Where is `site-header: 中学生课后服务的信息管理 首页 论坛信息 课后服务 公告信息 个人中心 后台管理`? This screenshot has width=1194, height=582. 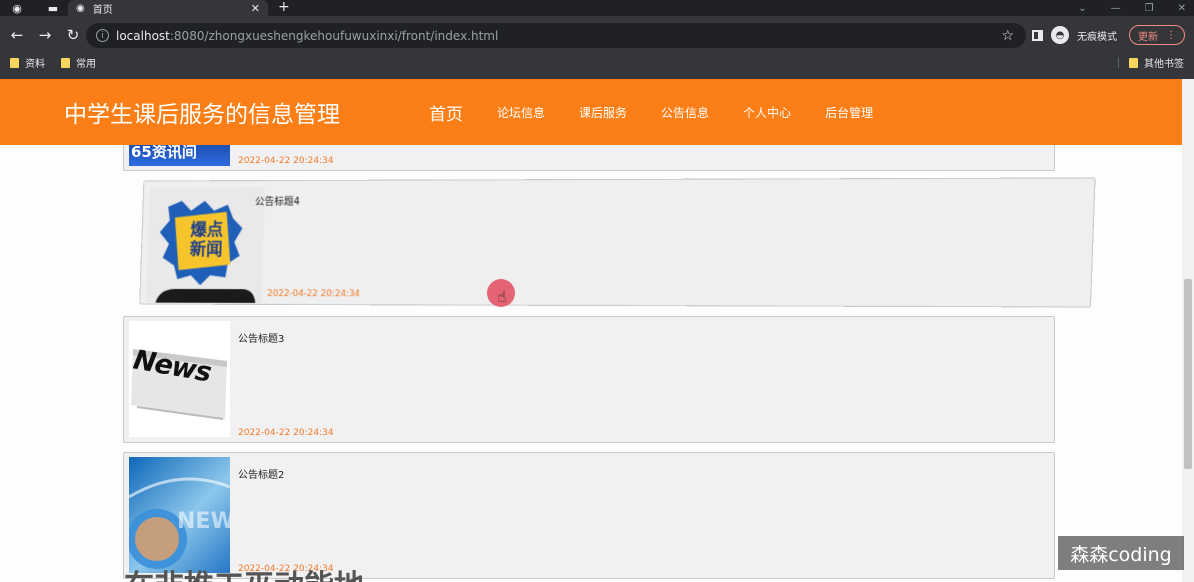 site-header: 中学生课后服务的信息管理 首页 论坛信息 课后服务 公告信息 个人中心 后台管理 is located at coordinates (591, 112).